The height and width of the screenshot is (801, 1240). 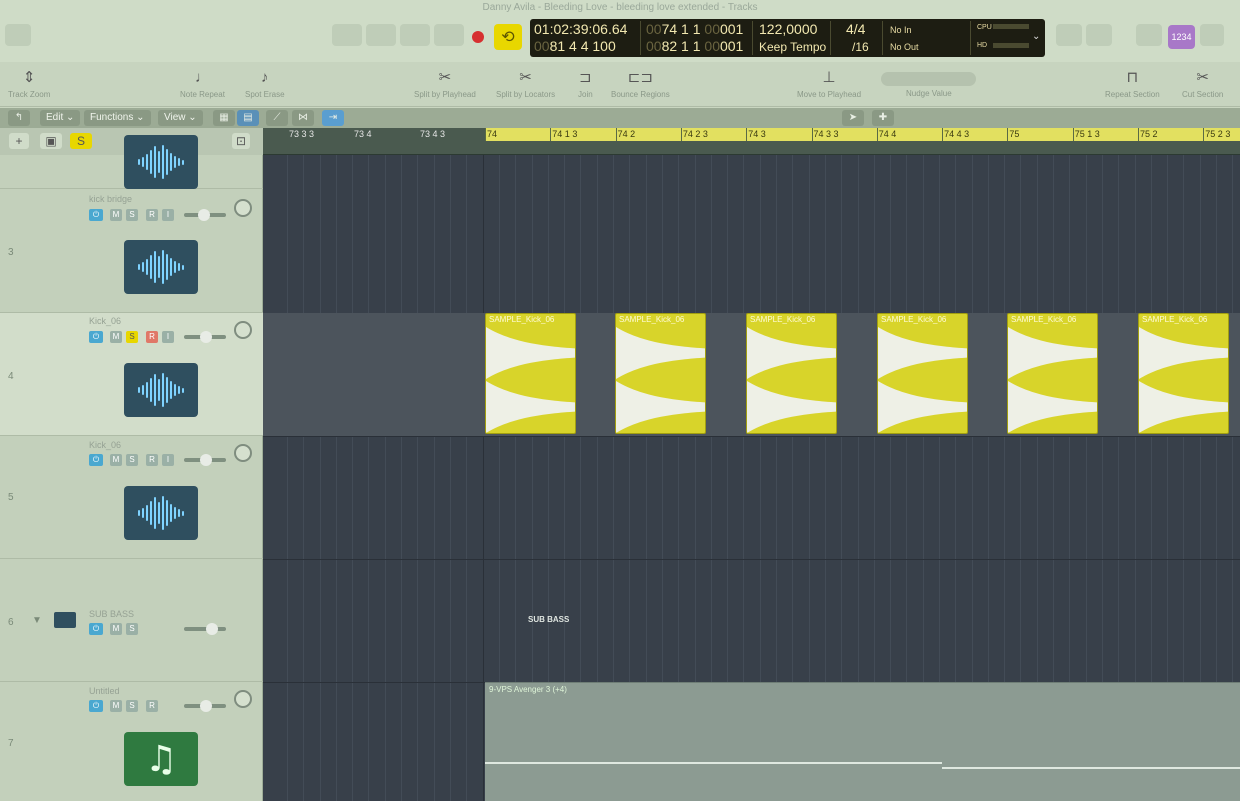 What do you see at coordinates (1099, 35) in the screenshot?
I see `notepad-button` at bounding box center [1099, 35].